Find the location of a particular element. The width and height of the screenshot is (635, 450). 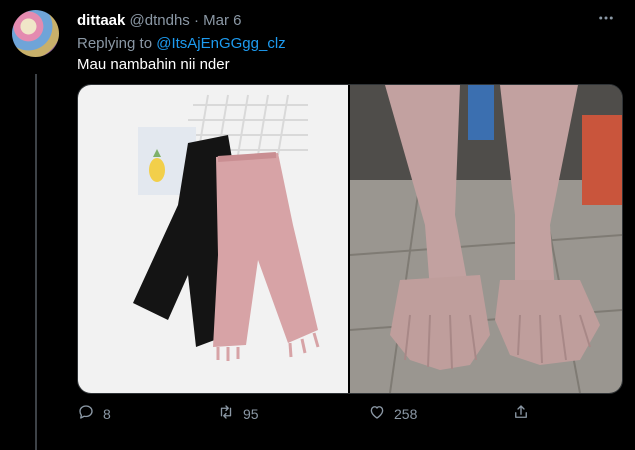

tweet-header: dittaak @dtndhs · Mar 6 is located at coordinates (346, 22).